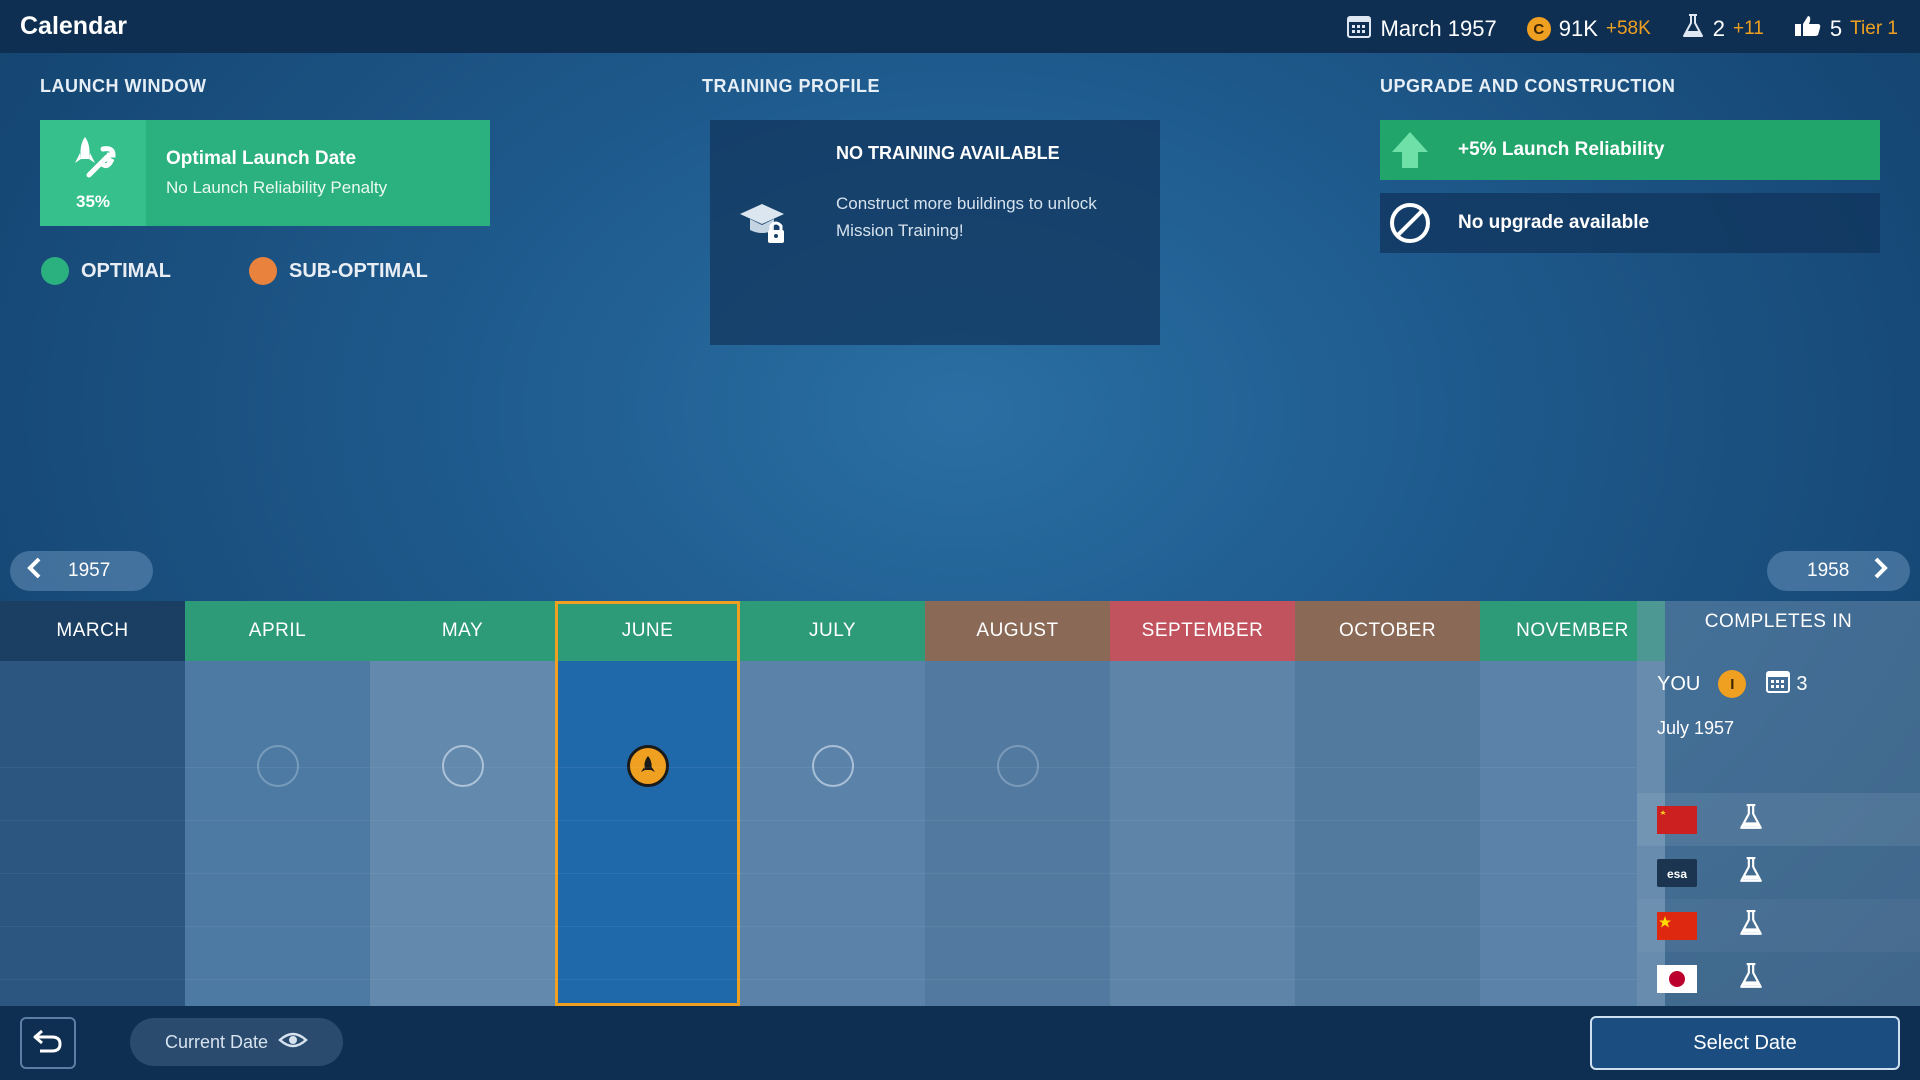 The image size is (1920, 1080). Describe the element at coordinates (1778, 819) in the screenshot. I see `rival-row-ussr` at that location.